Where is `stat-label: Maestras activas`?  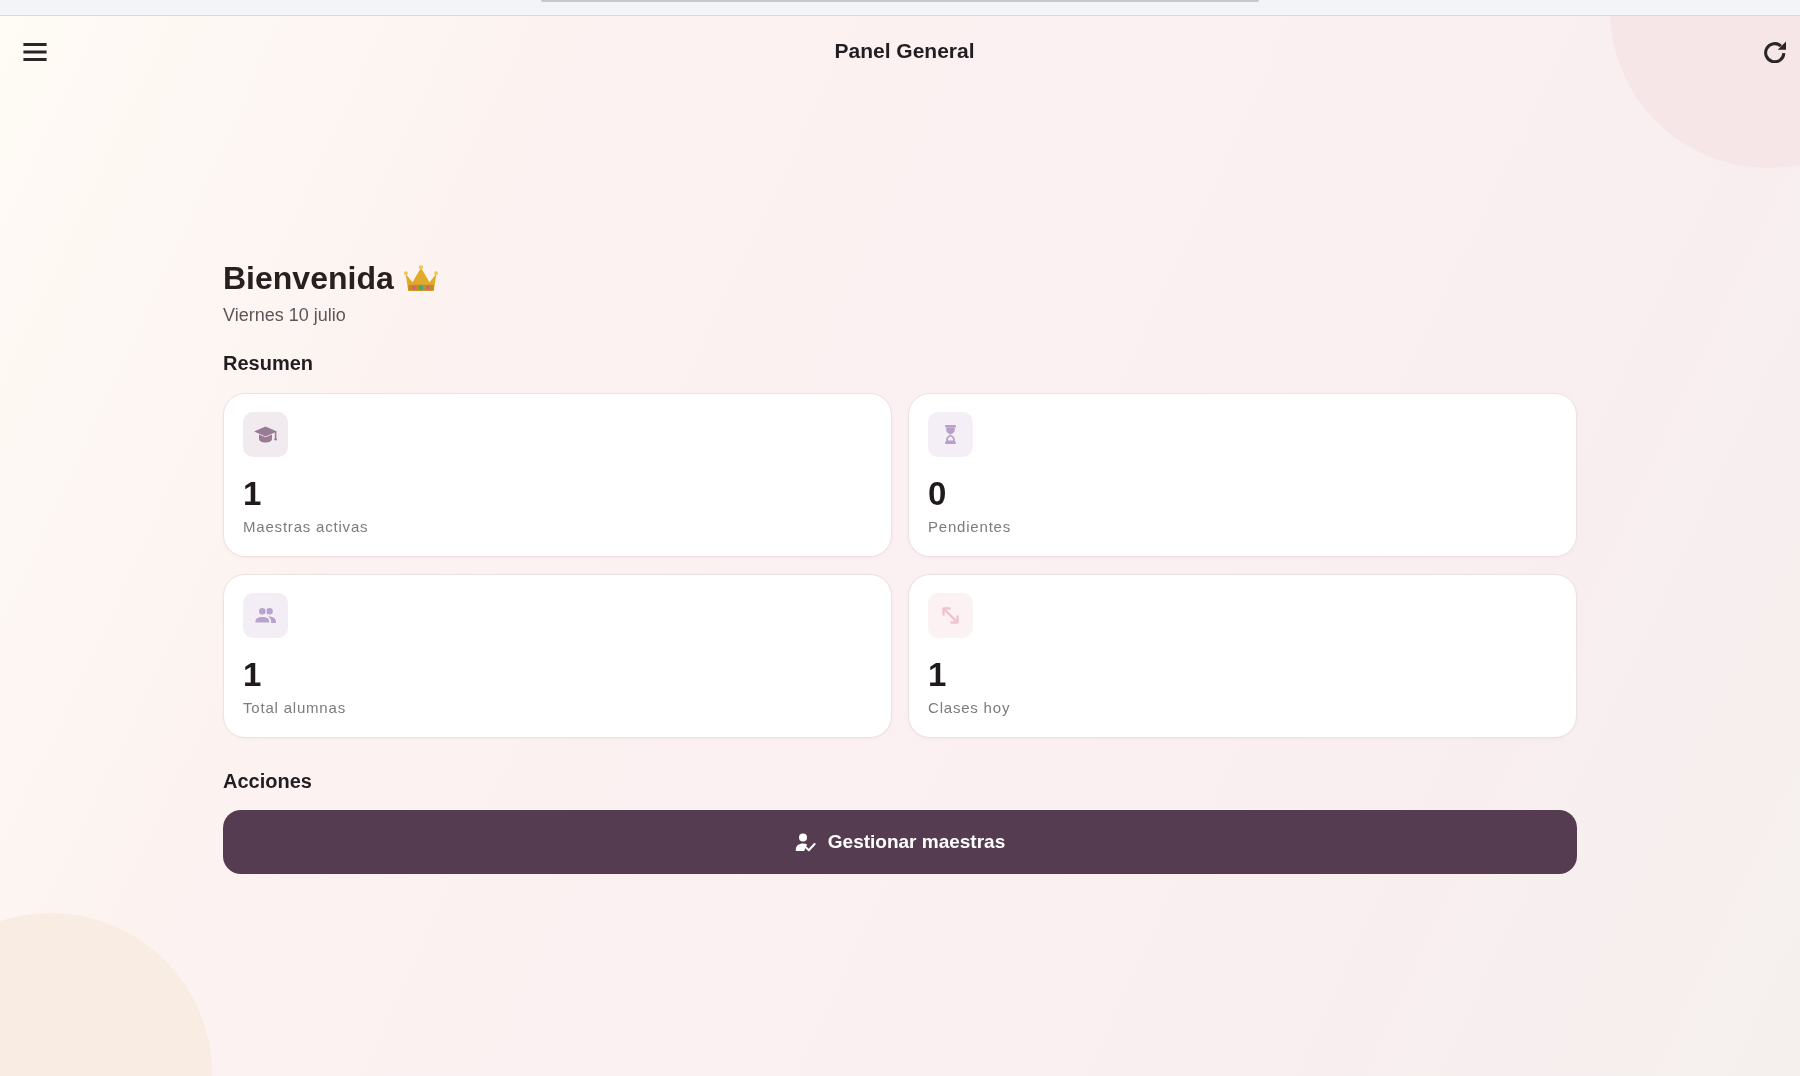
stat-label: Maestras activas is located at coordinates (306, 527).